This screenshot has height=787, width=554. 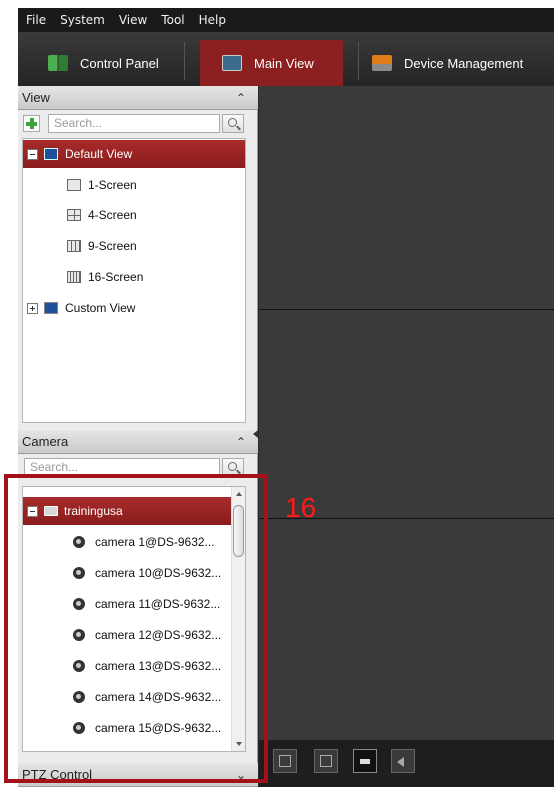 What do you see at coordinates (464, 63) in the screenshot?
I see `tab-device-management-label: Device Management` at bounding box center [464, 63].